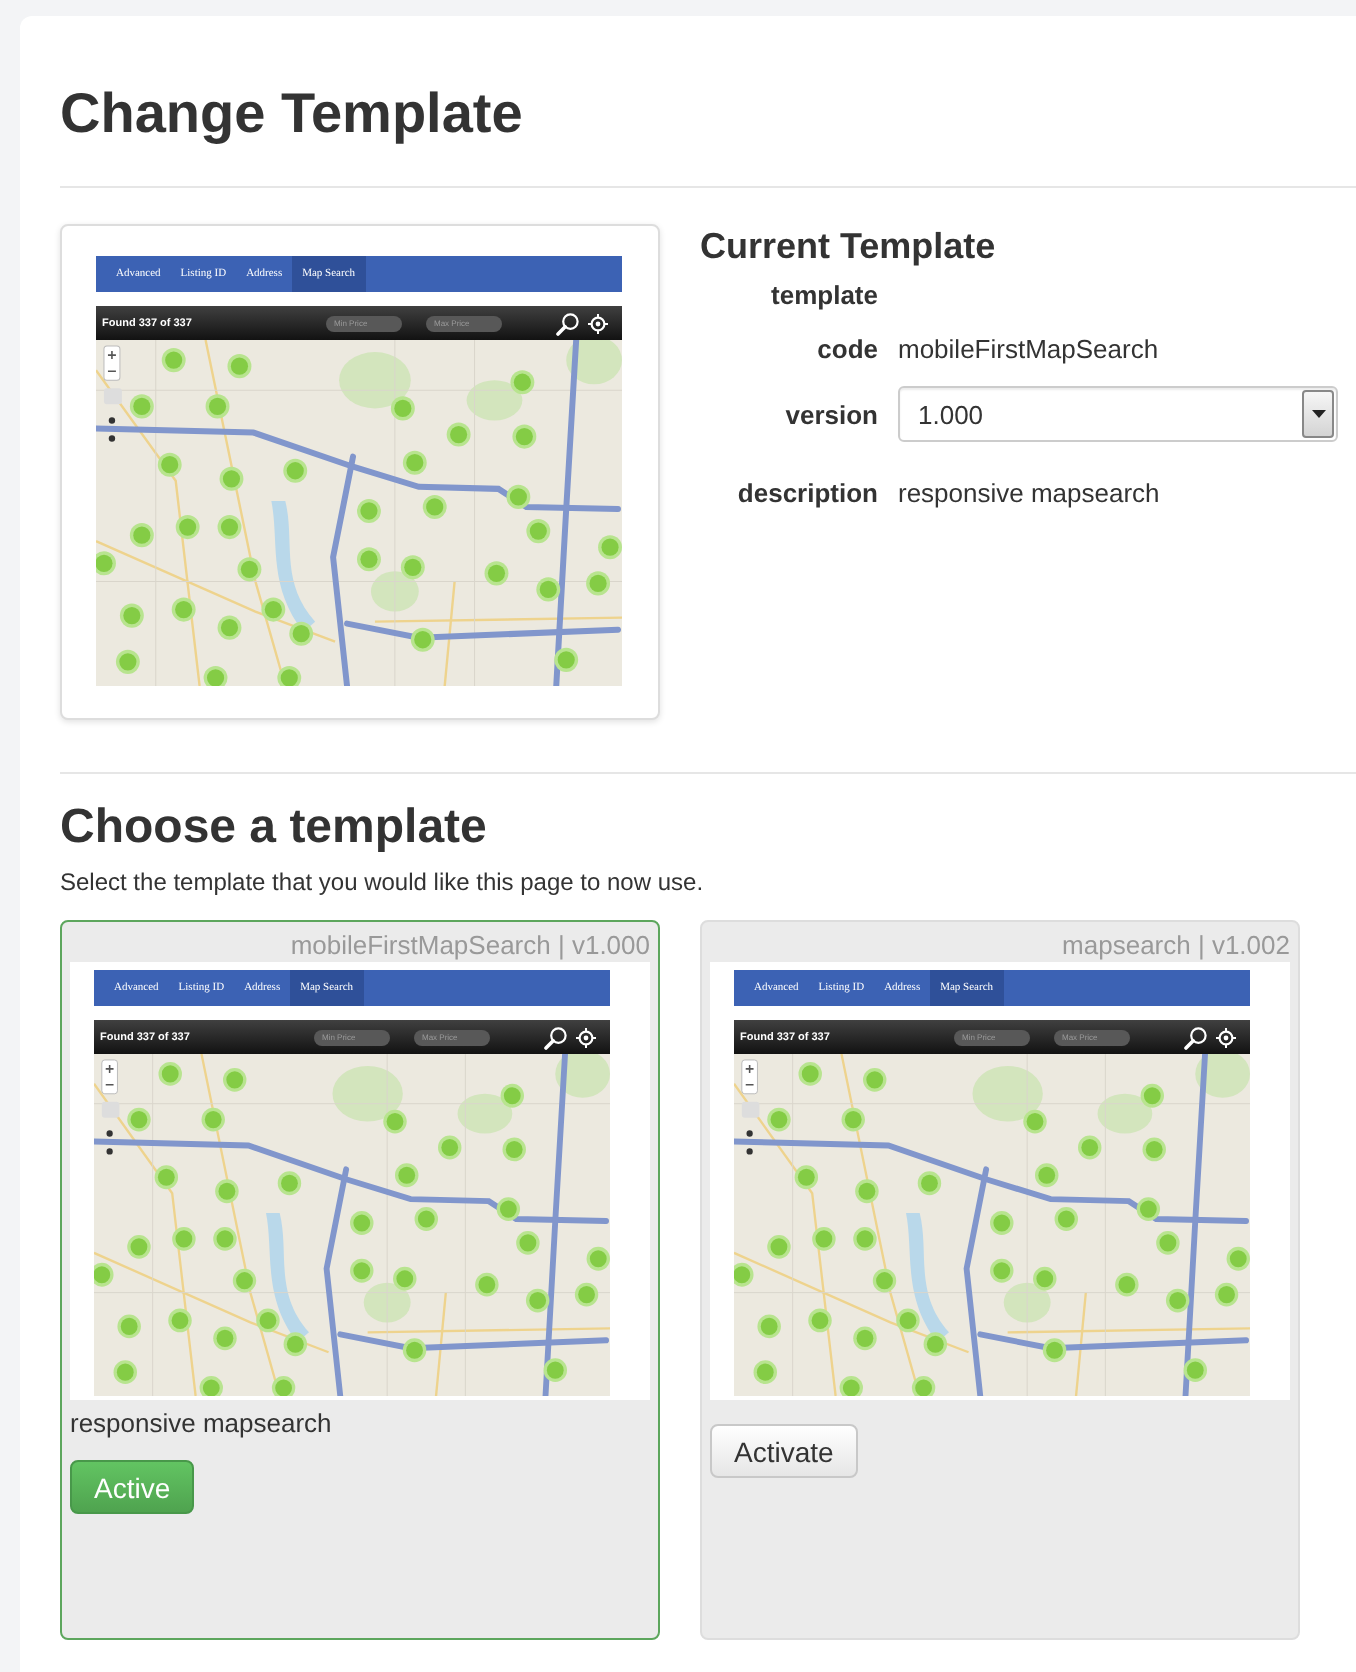 The image size is (1356, 1672). What do you see at coordinates (1028, 349) in the screenshot?
I see `field-value: mobileFirstMapSearch` at bounding box center [1028, 349].